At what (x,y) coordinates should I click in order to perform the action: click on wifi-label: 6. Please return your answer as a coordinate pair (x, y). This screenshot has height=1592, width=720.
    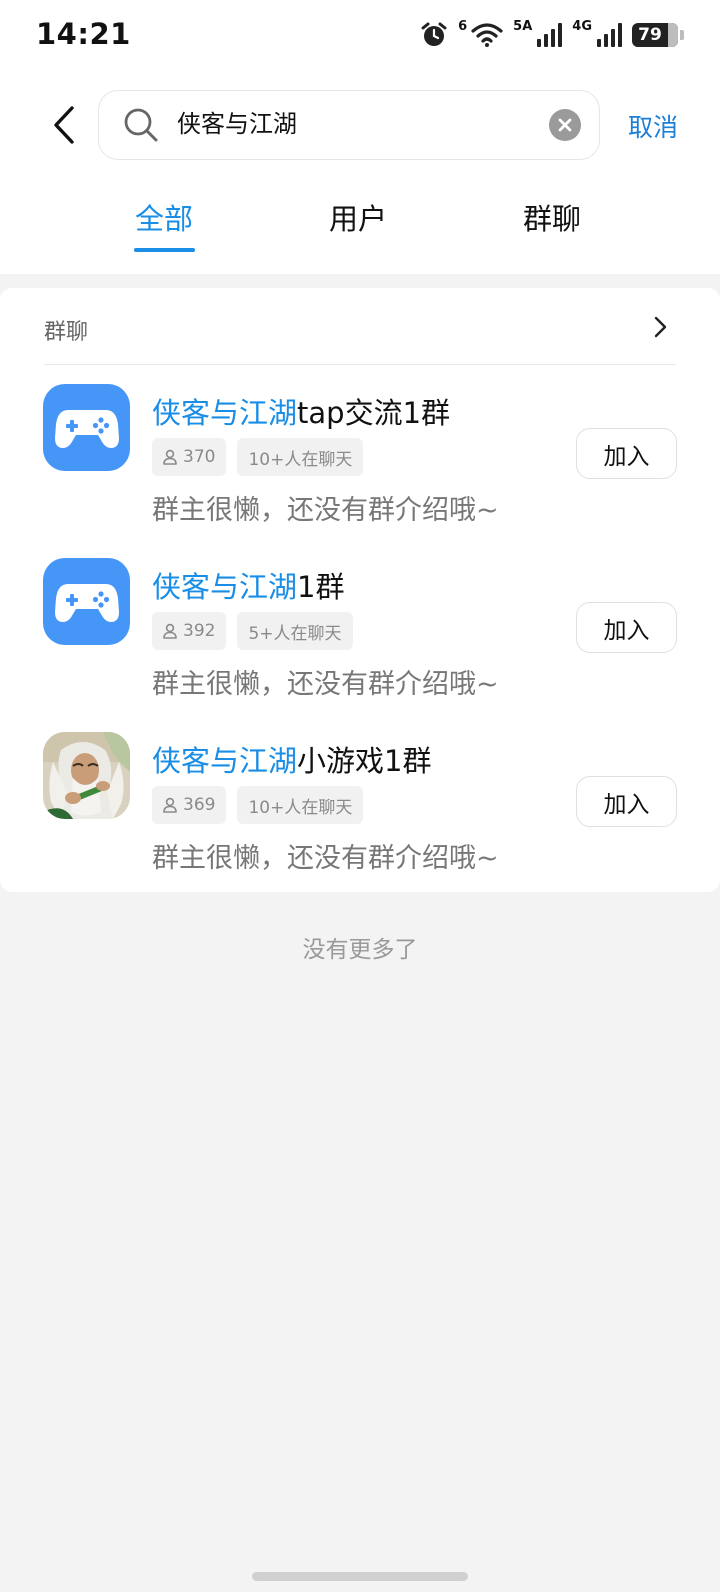
    Looking at the image, I should click on (463, 26).